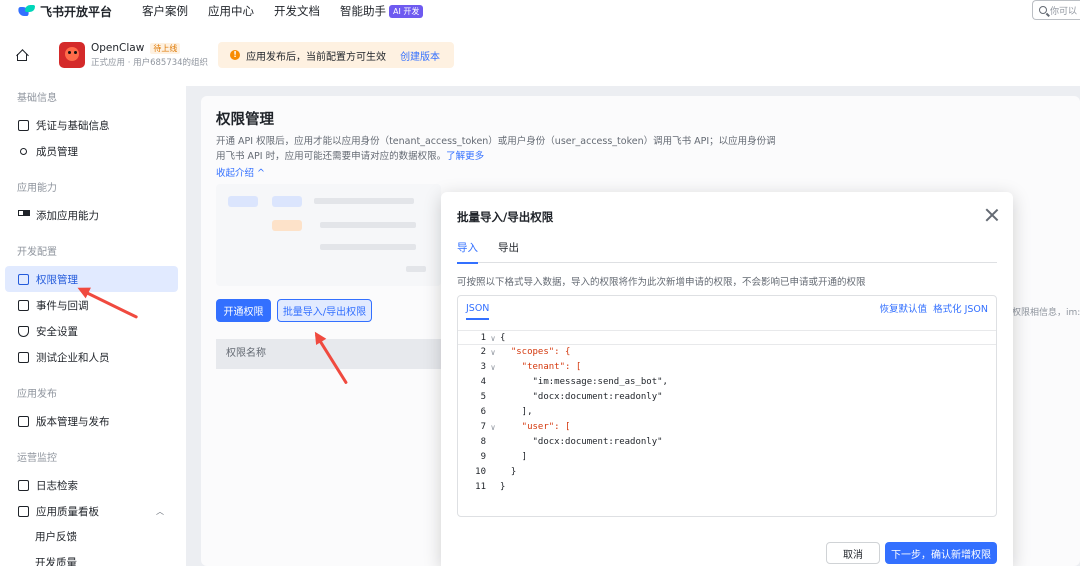 The height and width of the screenshot is (566, 1080). Describe the element at coordinates (91, 511) in the screenshot. I see `sidebar-item-quality: 应用质量看板 ︿` at that location.